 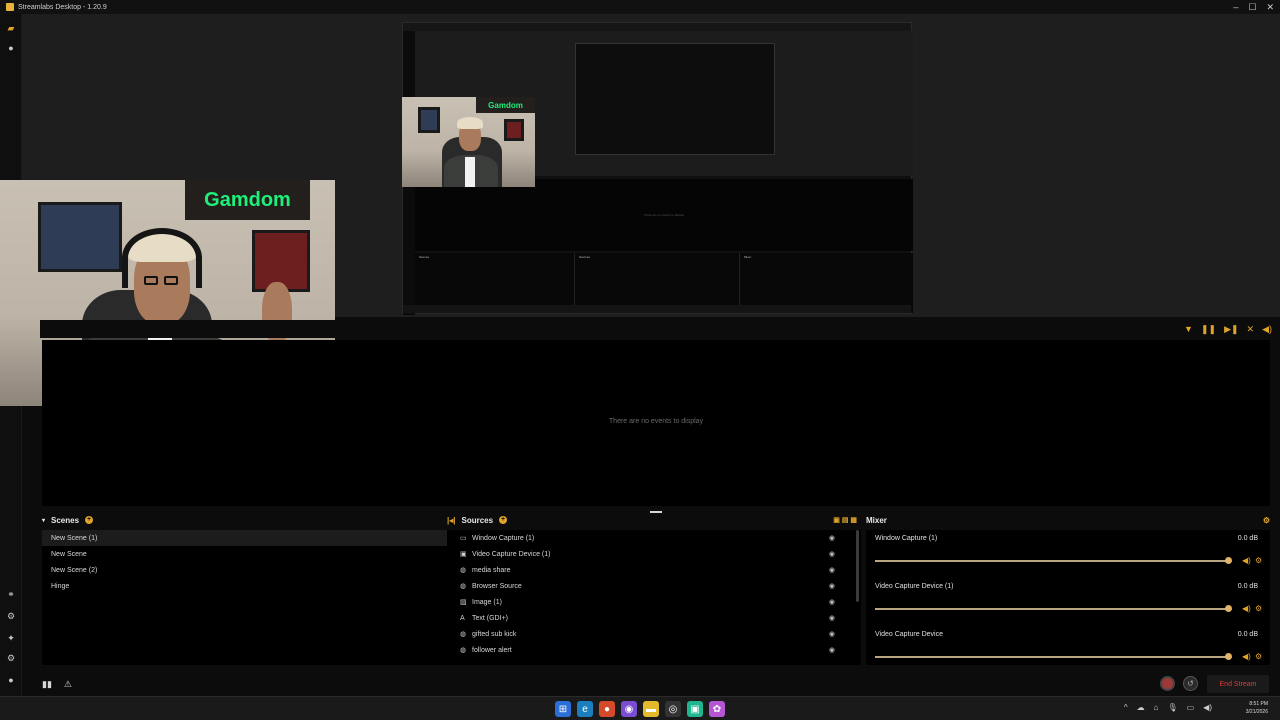 I want to click on maximize-button: ☐, so click(x=1252, y=7).